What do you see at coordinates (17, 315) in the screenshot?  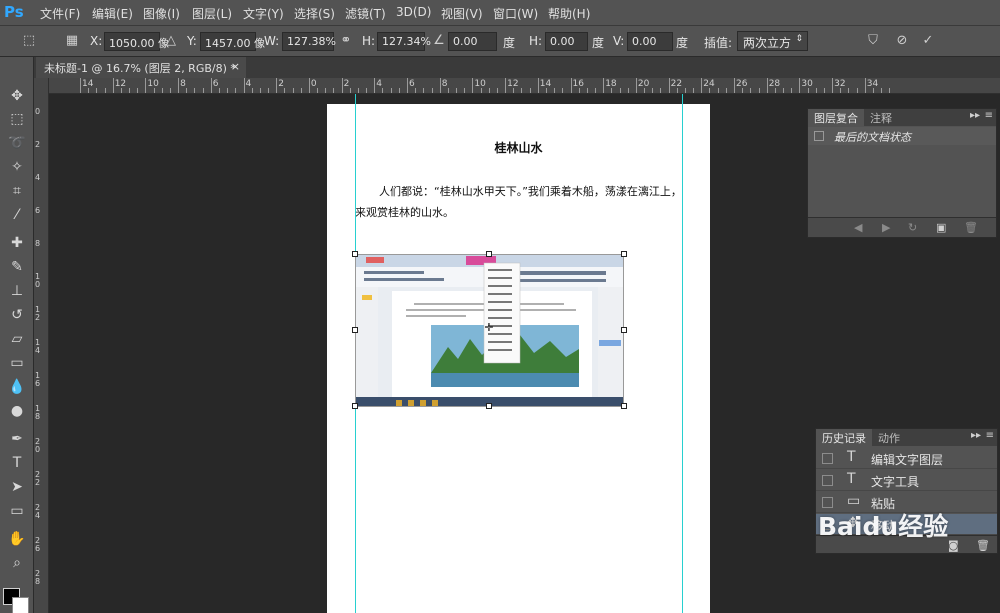 I see `history-brush-tool-icon: ↺` at bounding box center [17, 315].